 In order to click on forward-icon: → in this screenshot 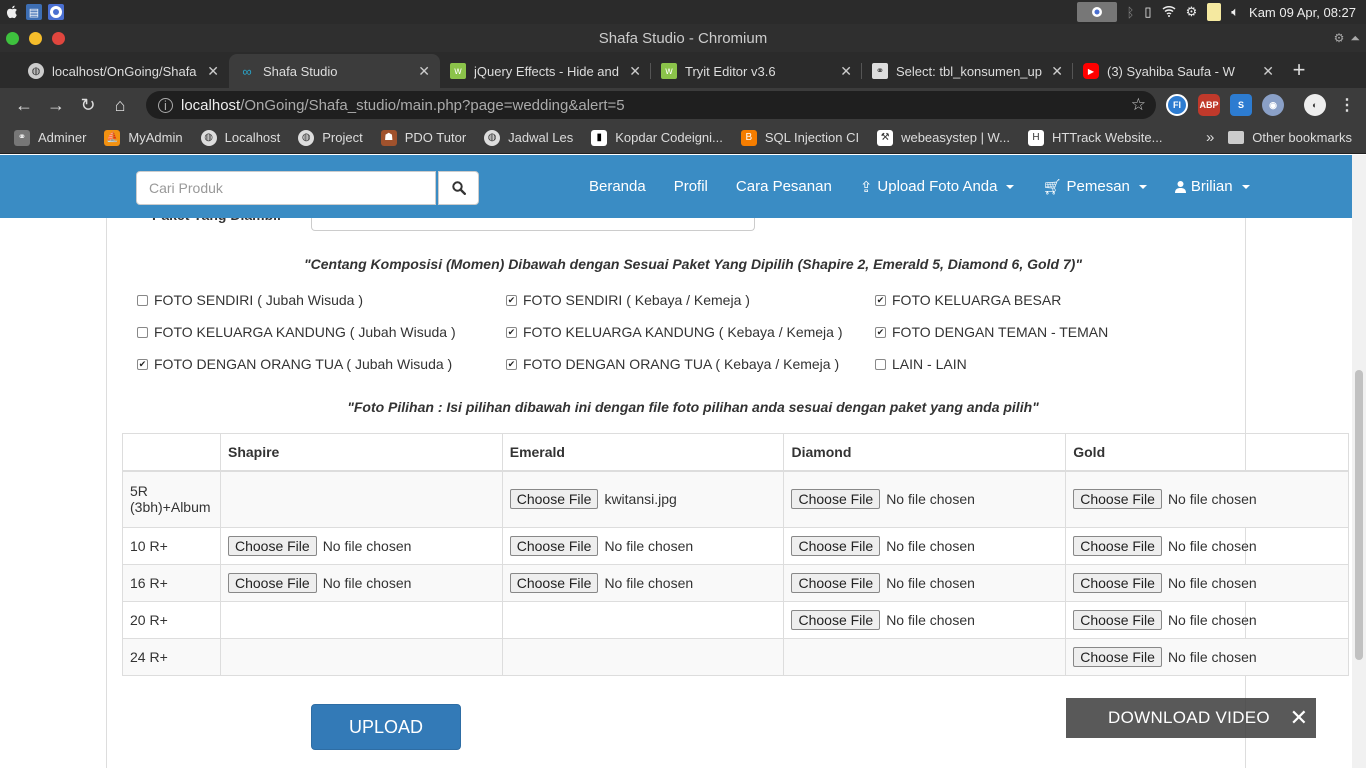, I will do `click(56, 105)`.